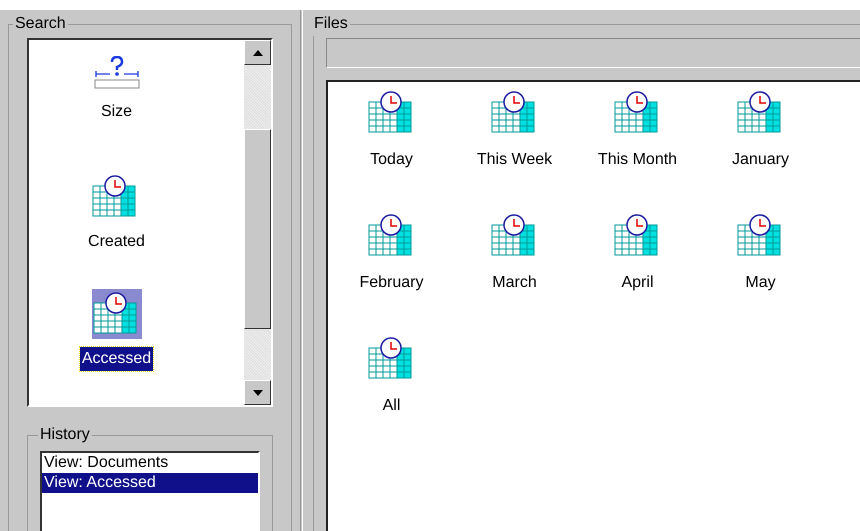  What do you see at coordinates (65, 435) in the screenshot?
I see `group-title: History` at bounding box center [65, 435].